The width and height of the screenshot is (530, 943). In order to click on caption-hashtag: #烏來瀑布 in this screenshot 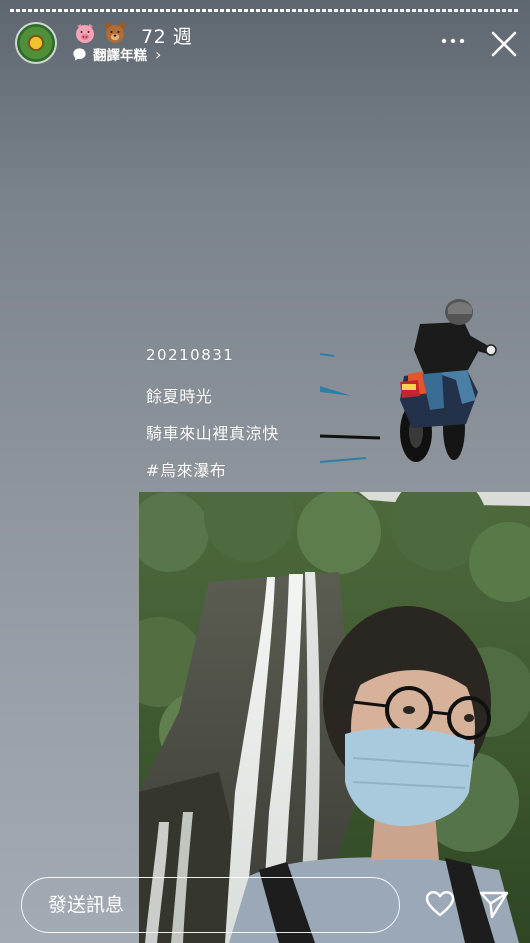, I will do `click(186, 469)`.